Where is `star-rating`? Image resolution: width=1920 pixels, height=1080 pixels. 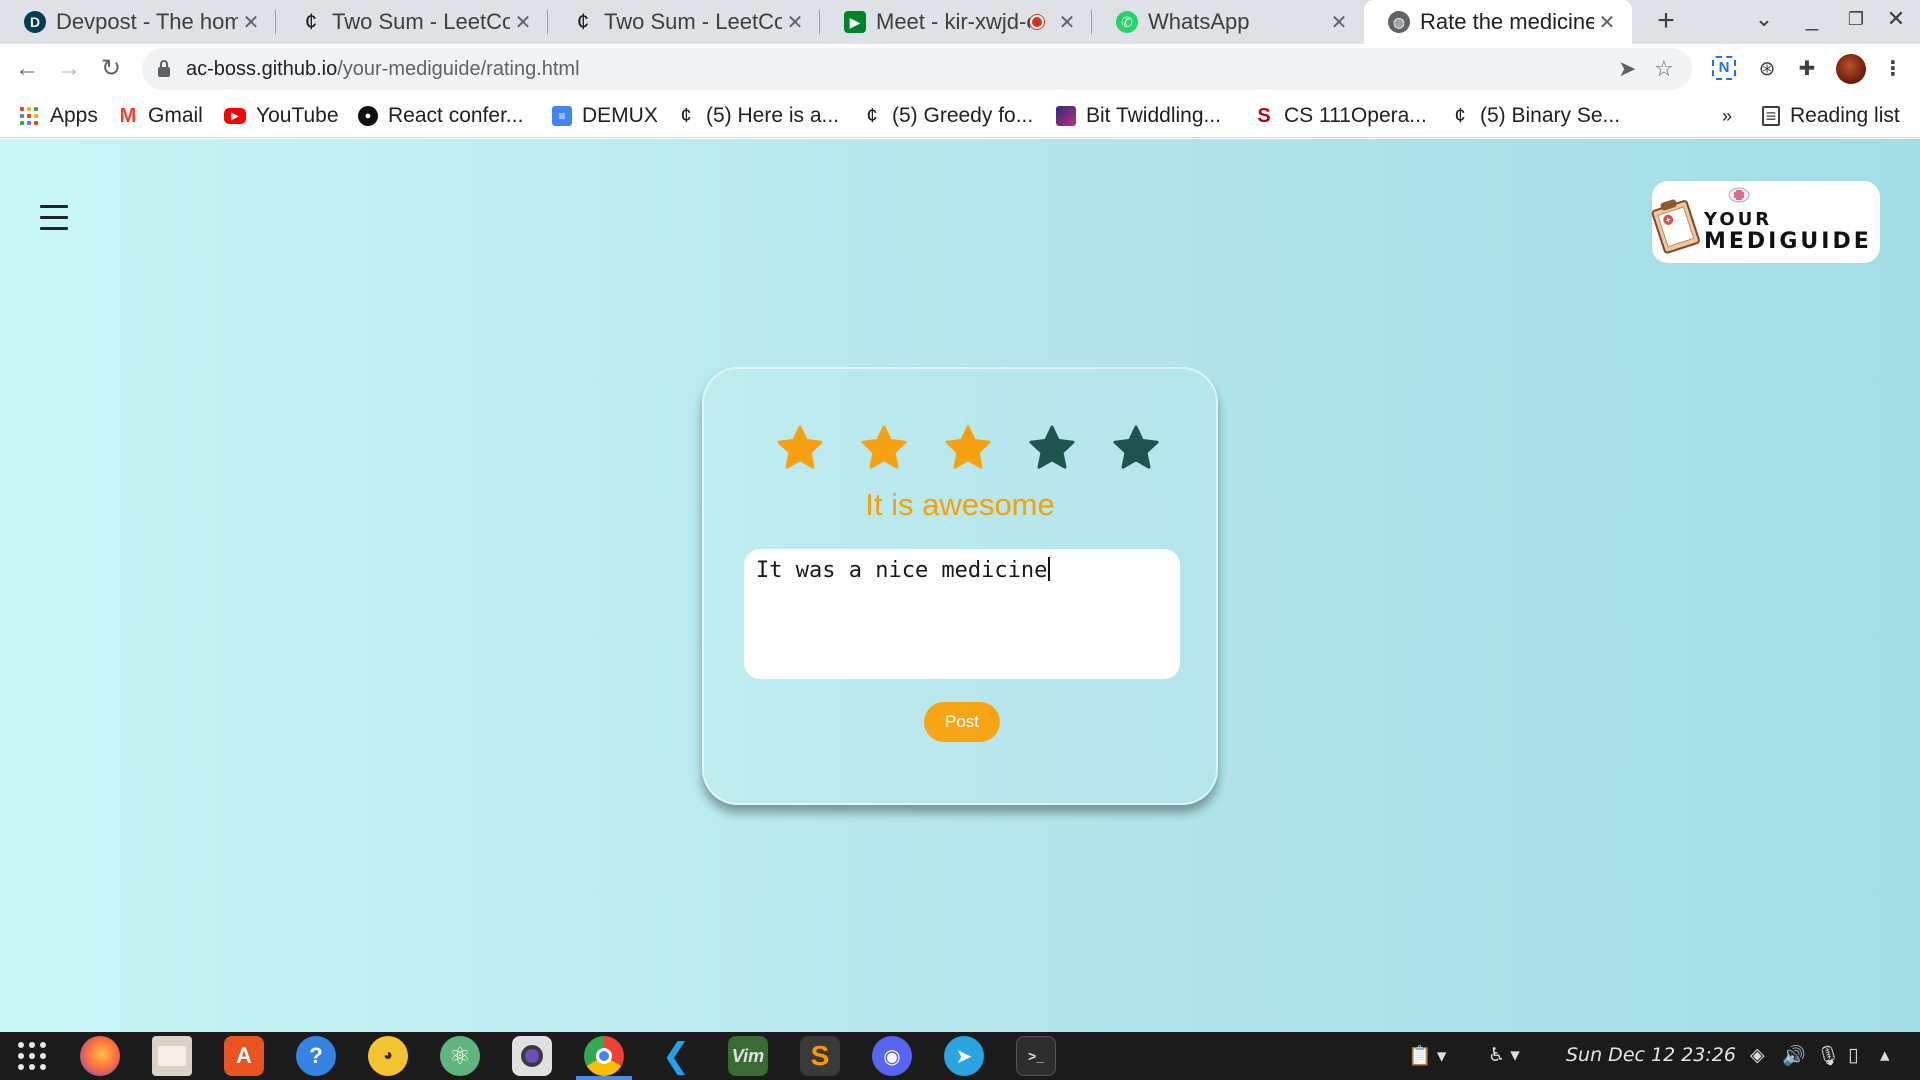
star-rating is located at coordinates (986, 448).